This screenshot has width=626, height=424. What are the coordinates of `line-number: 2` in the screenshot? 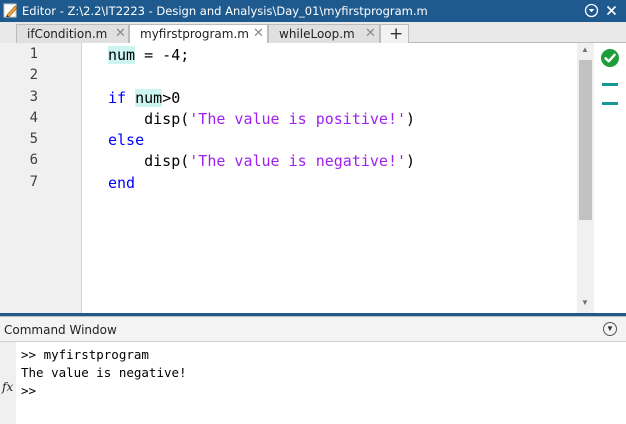 It's located at (33, 75).